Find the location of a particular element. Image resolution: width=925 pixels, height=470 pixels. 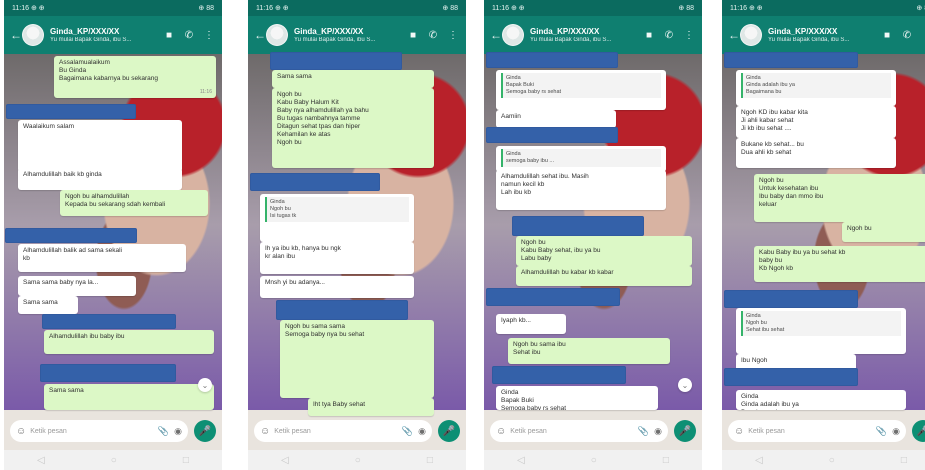

message-bubble: Ginda Ginda adalah ibu ya Bagaimana bu is located at coordinates (816, 88).